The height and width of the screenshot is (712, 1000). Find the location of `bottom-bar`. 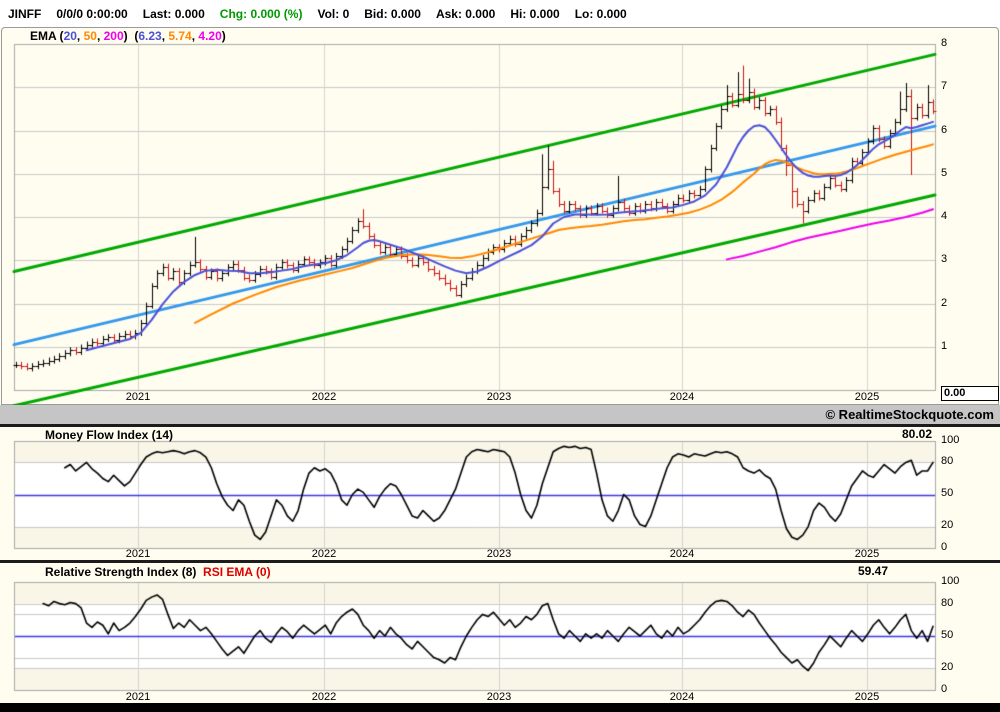

bottom-bar is located at coordinates (500, 707).